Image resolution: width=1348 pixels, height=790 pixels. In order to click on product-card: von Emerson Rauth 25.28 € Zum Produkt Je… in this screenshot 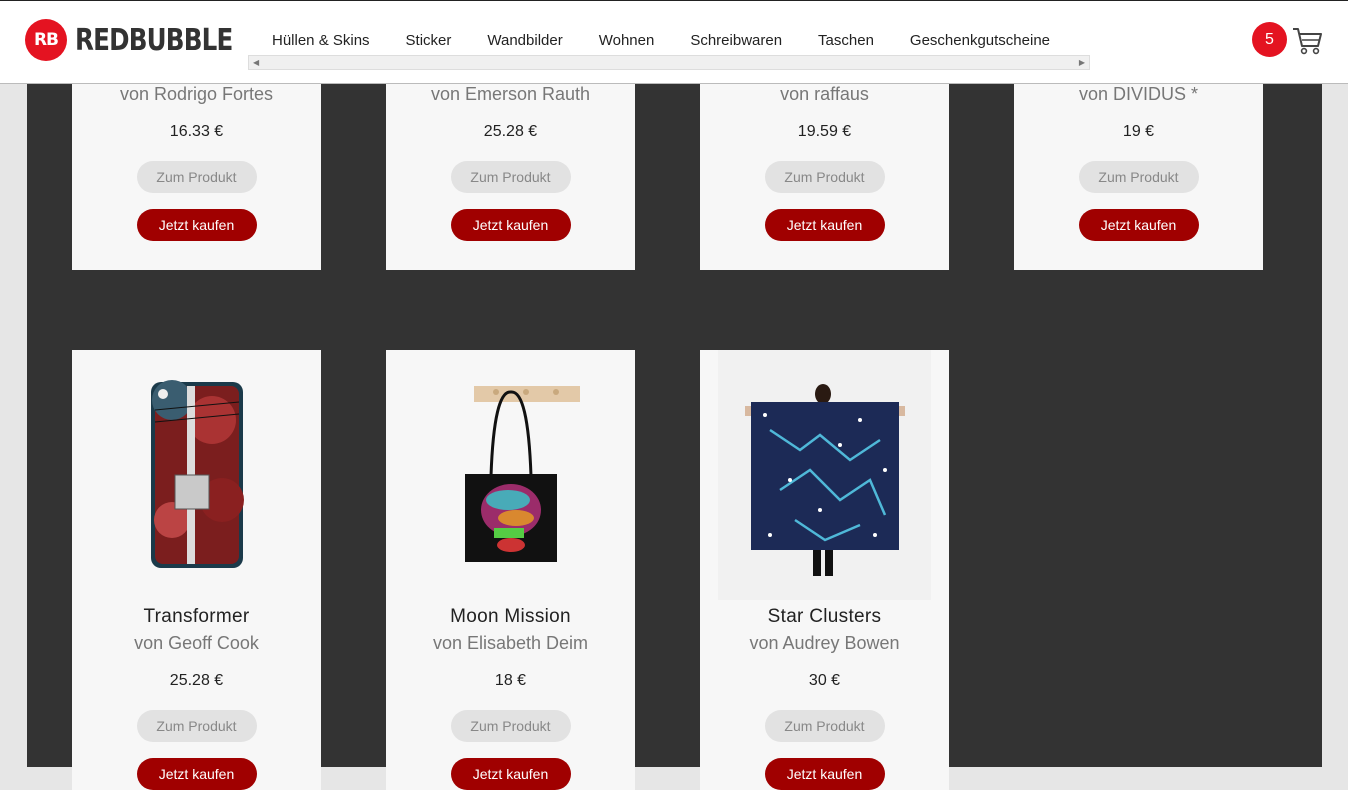, I will do `click(510, 172)`.